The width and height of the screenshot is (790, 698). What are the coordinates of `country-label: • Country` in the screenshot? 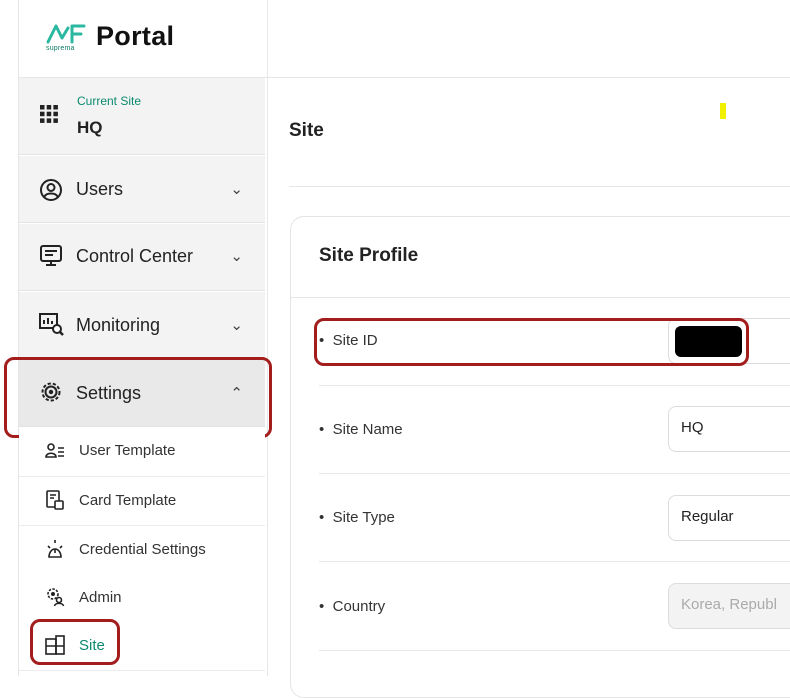 It's located at (352, 606).